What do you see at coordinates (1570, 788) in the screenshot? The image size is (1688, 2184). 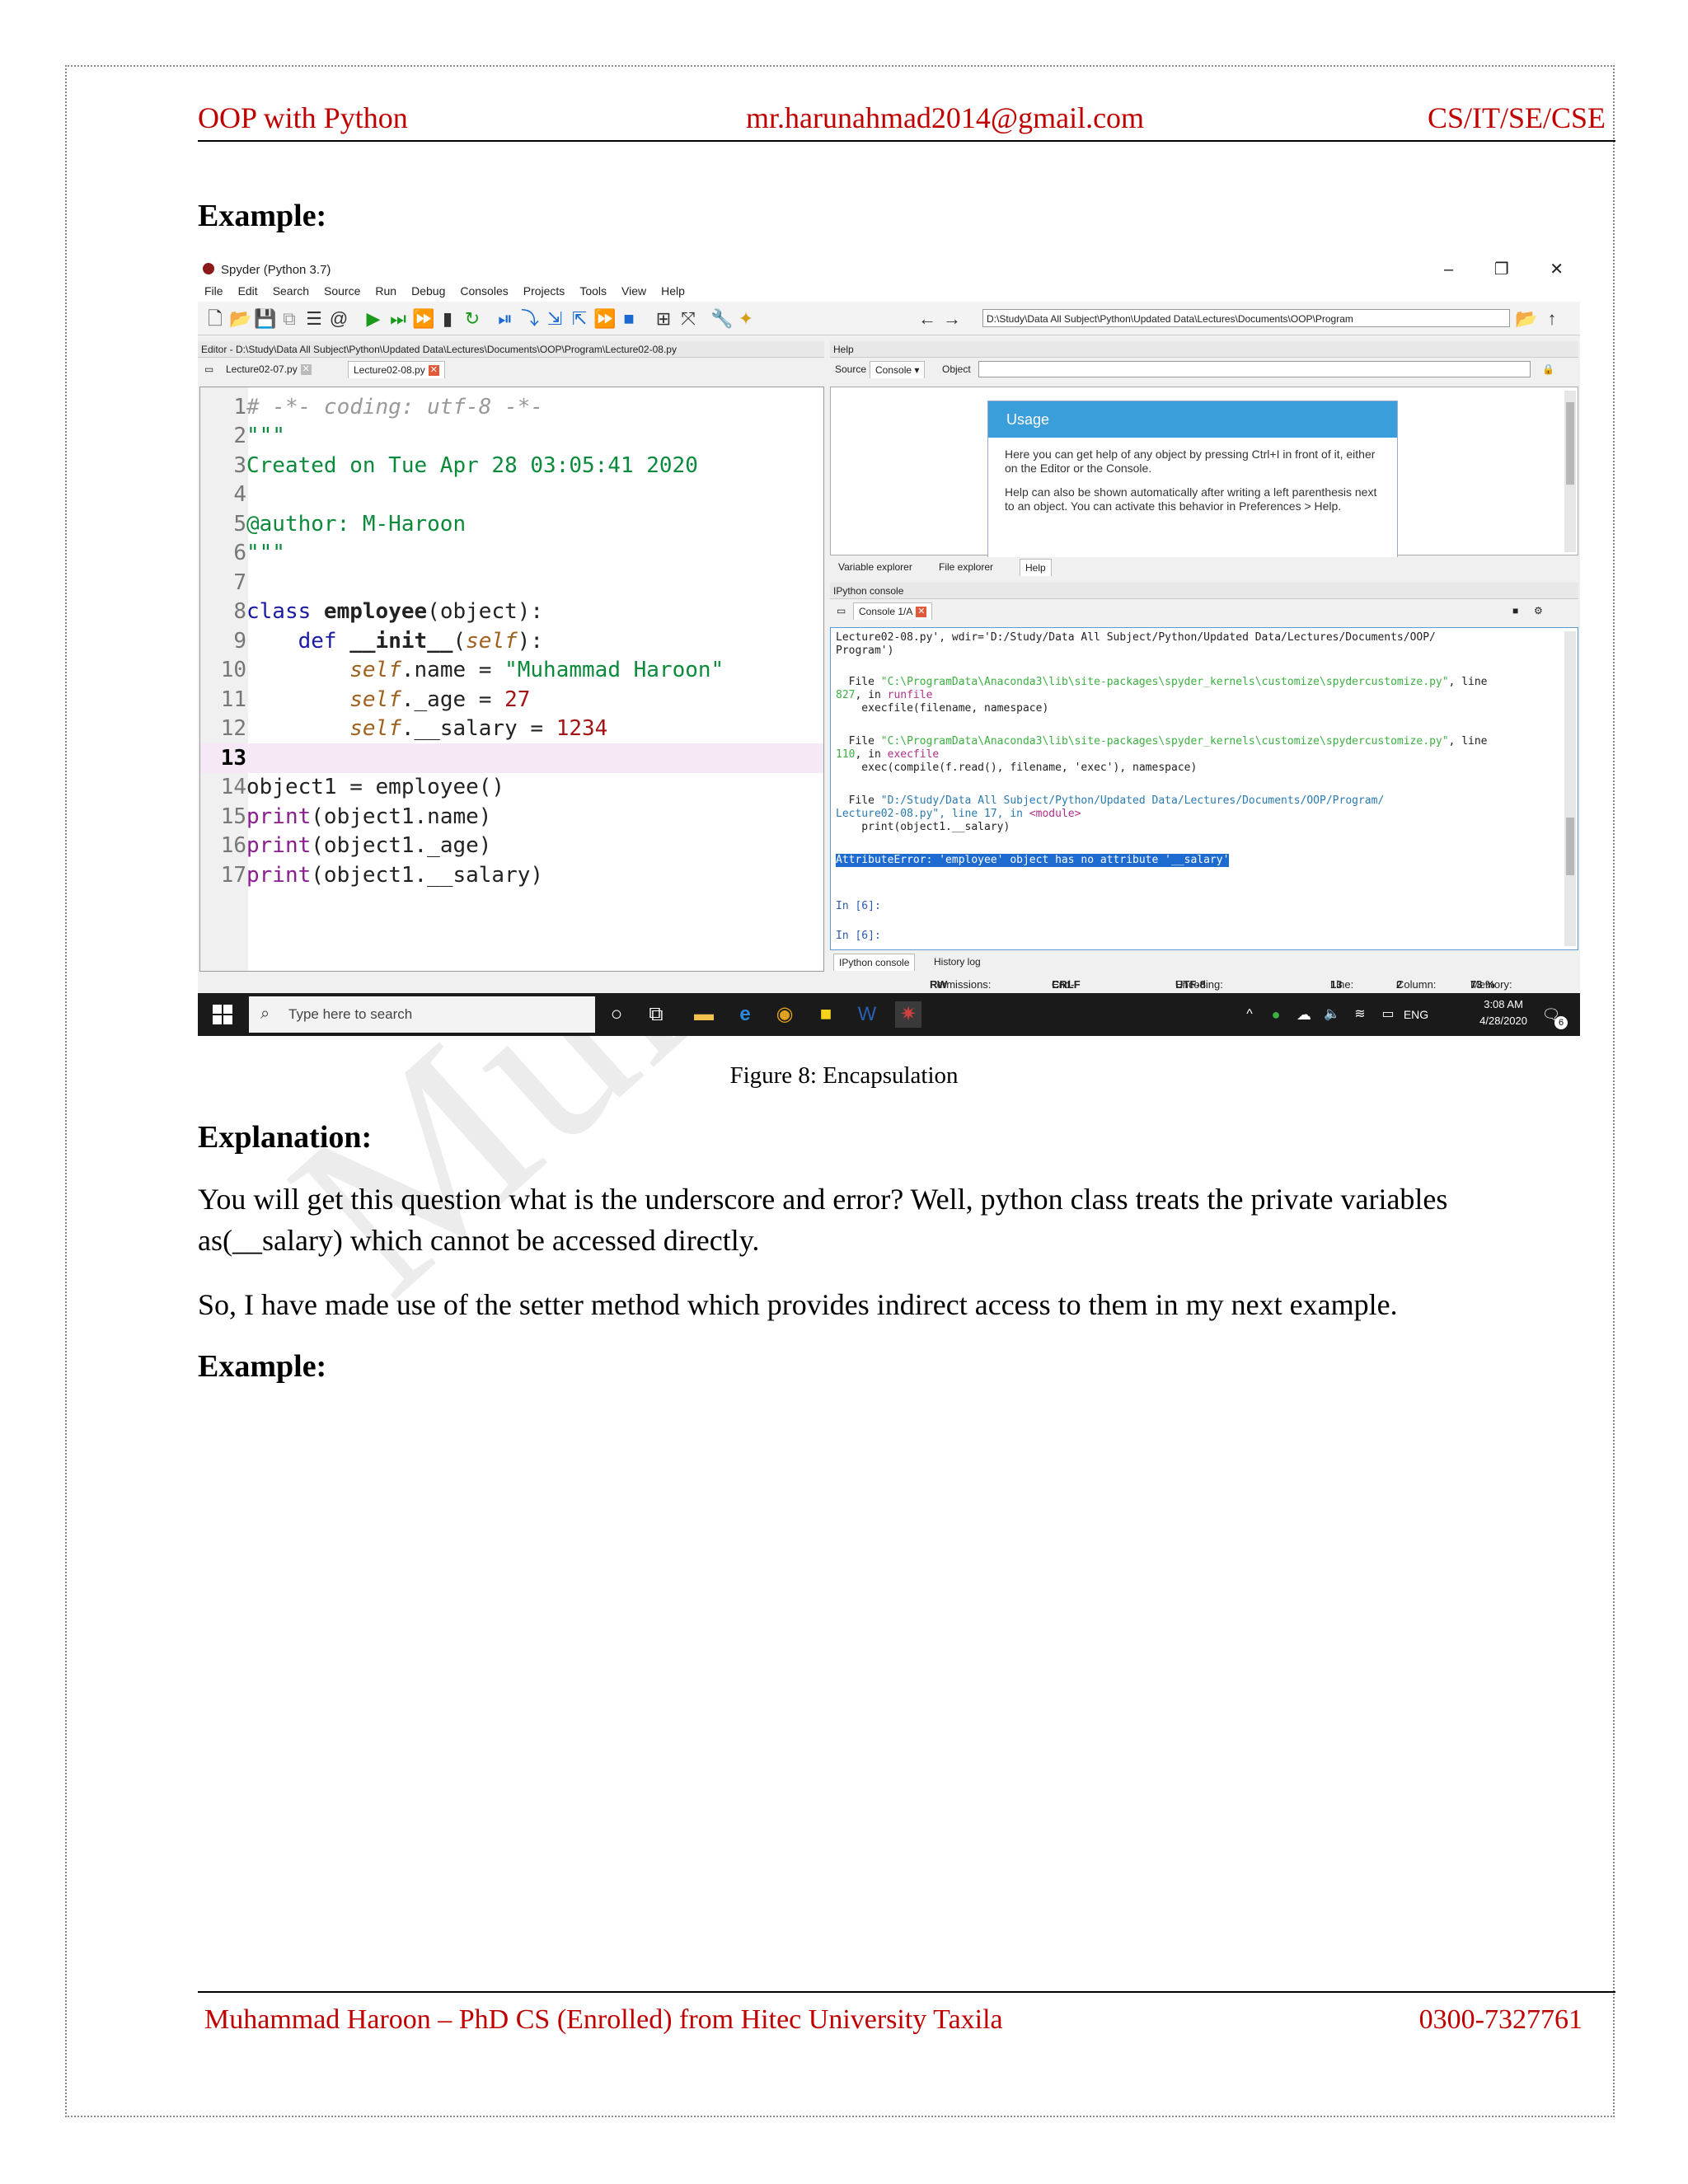 I see `console-scrollbar` at bounding box center [1570, 788].